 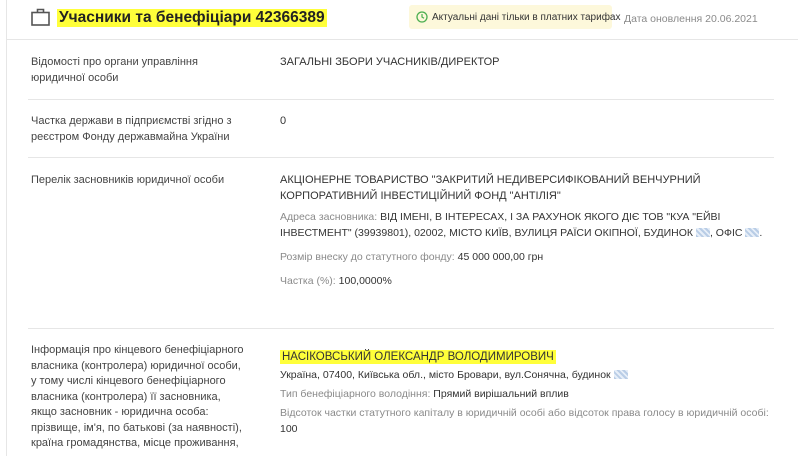 What do you see at coordinates (365, 281) in the screenshot?
I see `share-value: 100,0000%` at bounding box center [365, 281].